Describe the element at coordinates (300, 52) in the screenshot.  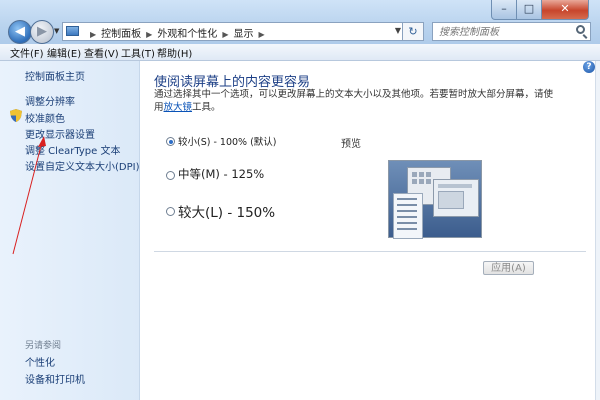
I see `menu-bar: 文件(F) 编辑(E) 查看(V) 工具(T) 帮助(H)` at that location.